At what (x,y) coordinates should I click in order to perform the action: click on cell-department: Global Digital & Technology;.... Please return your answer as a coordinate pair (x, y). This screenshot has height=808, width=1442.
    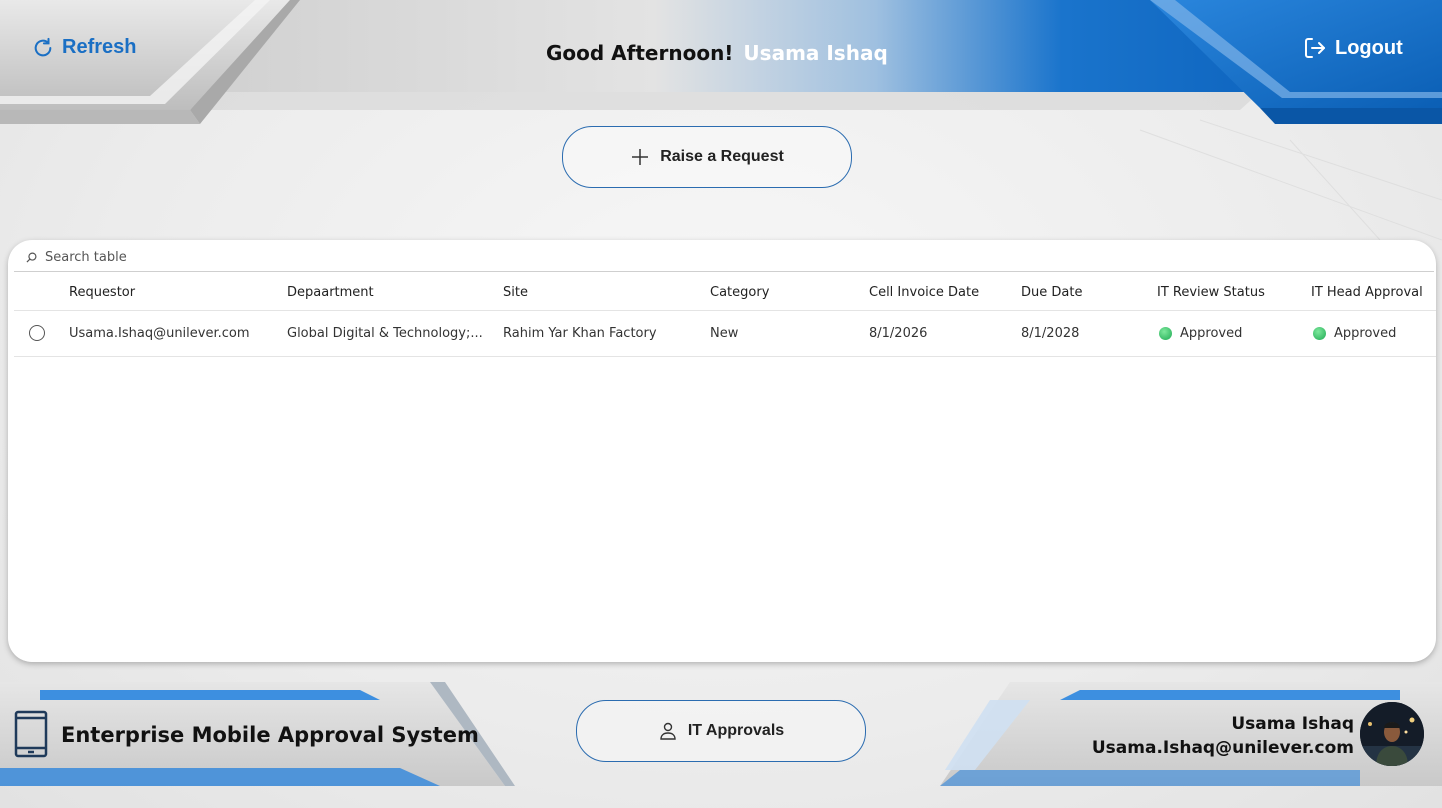
    Looking at the image, I should click on (385, 333).